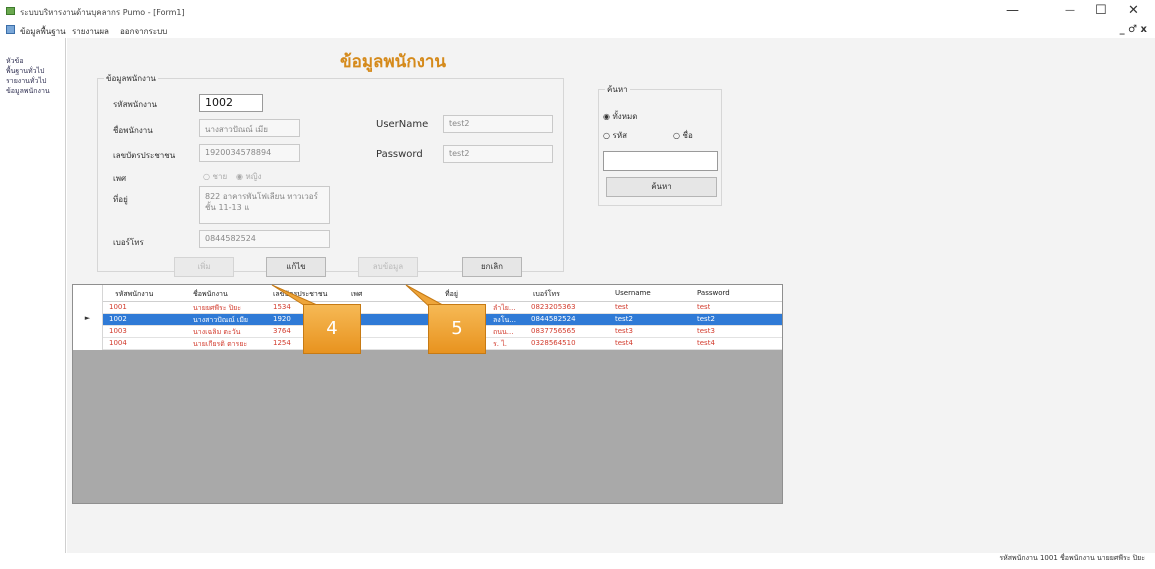 This screenshot has width=1155, height=569. Describe the element at coordinates (143, 31) in the screenshot. I see `menu-exit: ออกจากระบบ` at that location.